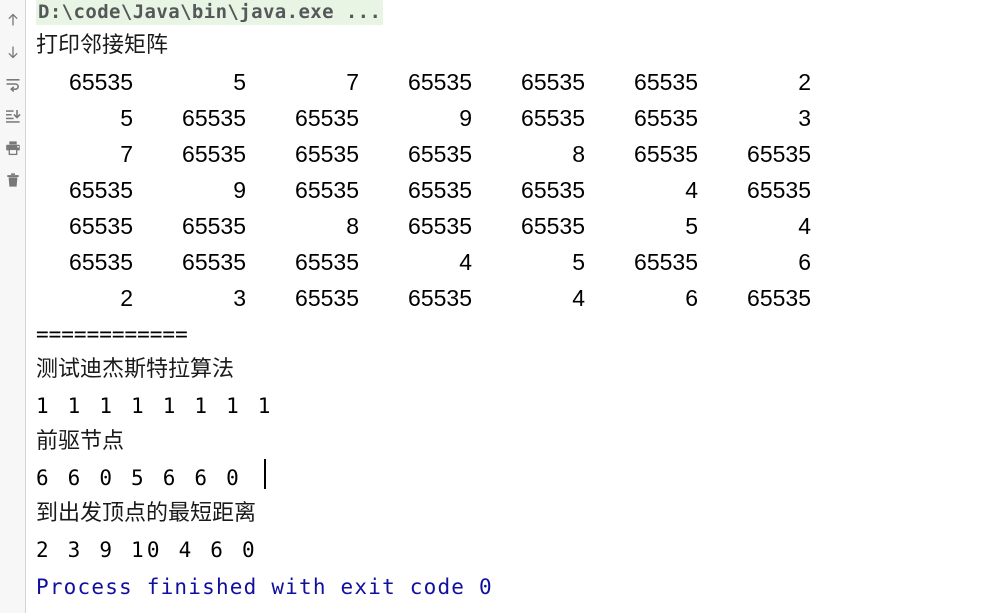  Describe the element at coordinates (512, 118) in the screenshot. I see `matrix-row: 5 65535 65535 9 65535 65535 3` at that location.